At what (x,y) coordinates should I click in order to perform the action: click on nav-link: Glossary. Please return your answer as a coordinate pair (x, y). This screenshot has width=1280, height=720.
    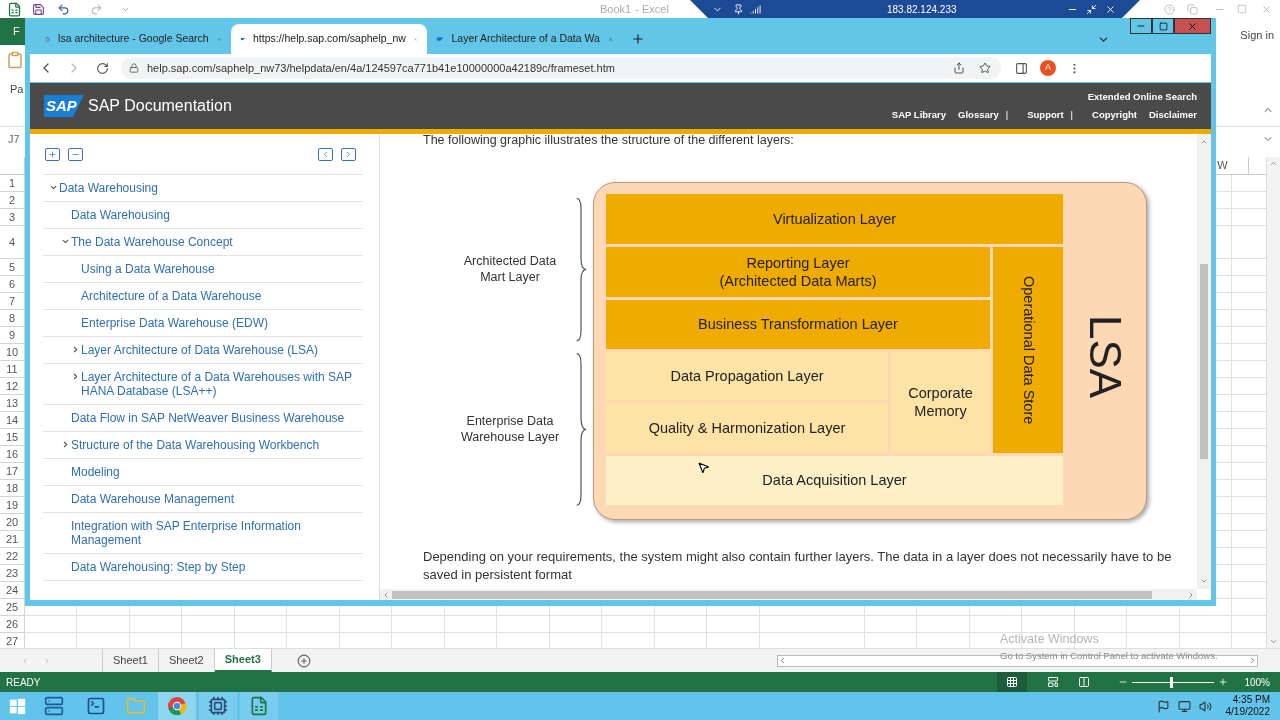
    Looking at the image, I should click on (978, 115).